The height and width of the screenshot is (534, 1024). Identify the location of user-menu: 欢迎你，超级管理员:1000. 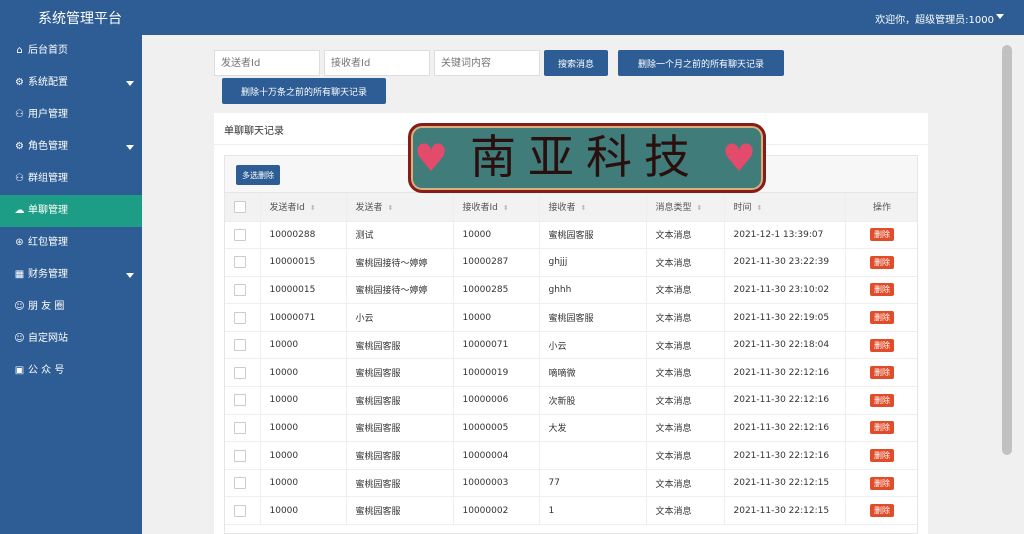
(934, 18).